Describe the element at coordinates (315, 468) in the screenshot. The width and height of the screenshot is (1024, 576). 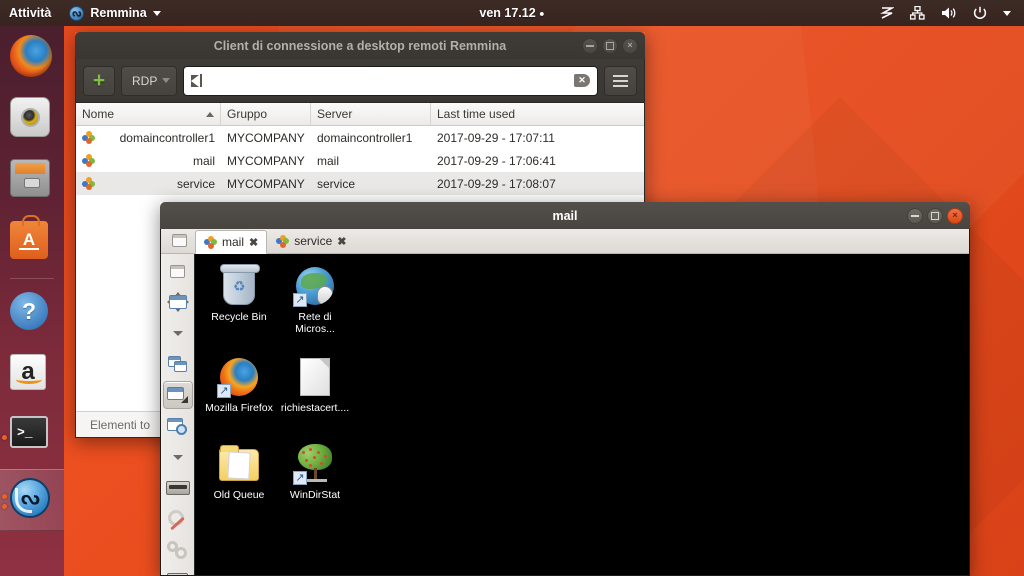
I see `desktop-icon-windirstat: ↗ WinDirStat` at that location.